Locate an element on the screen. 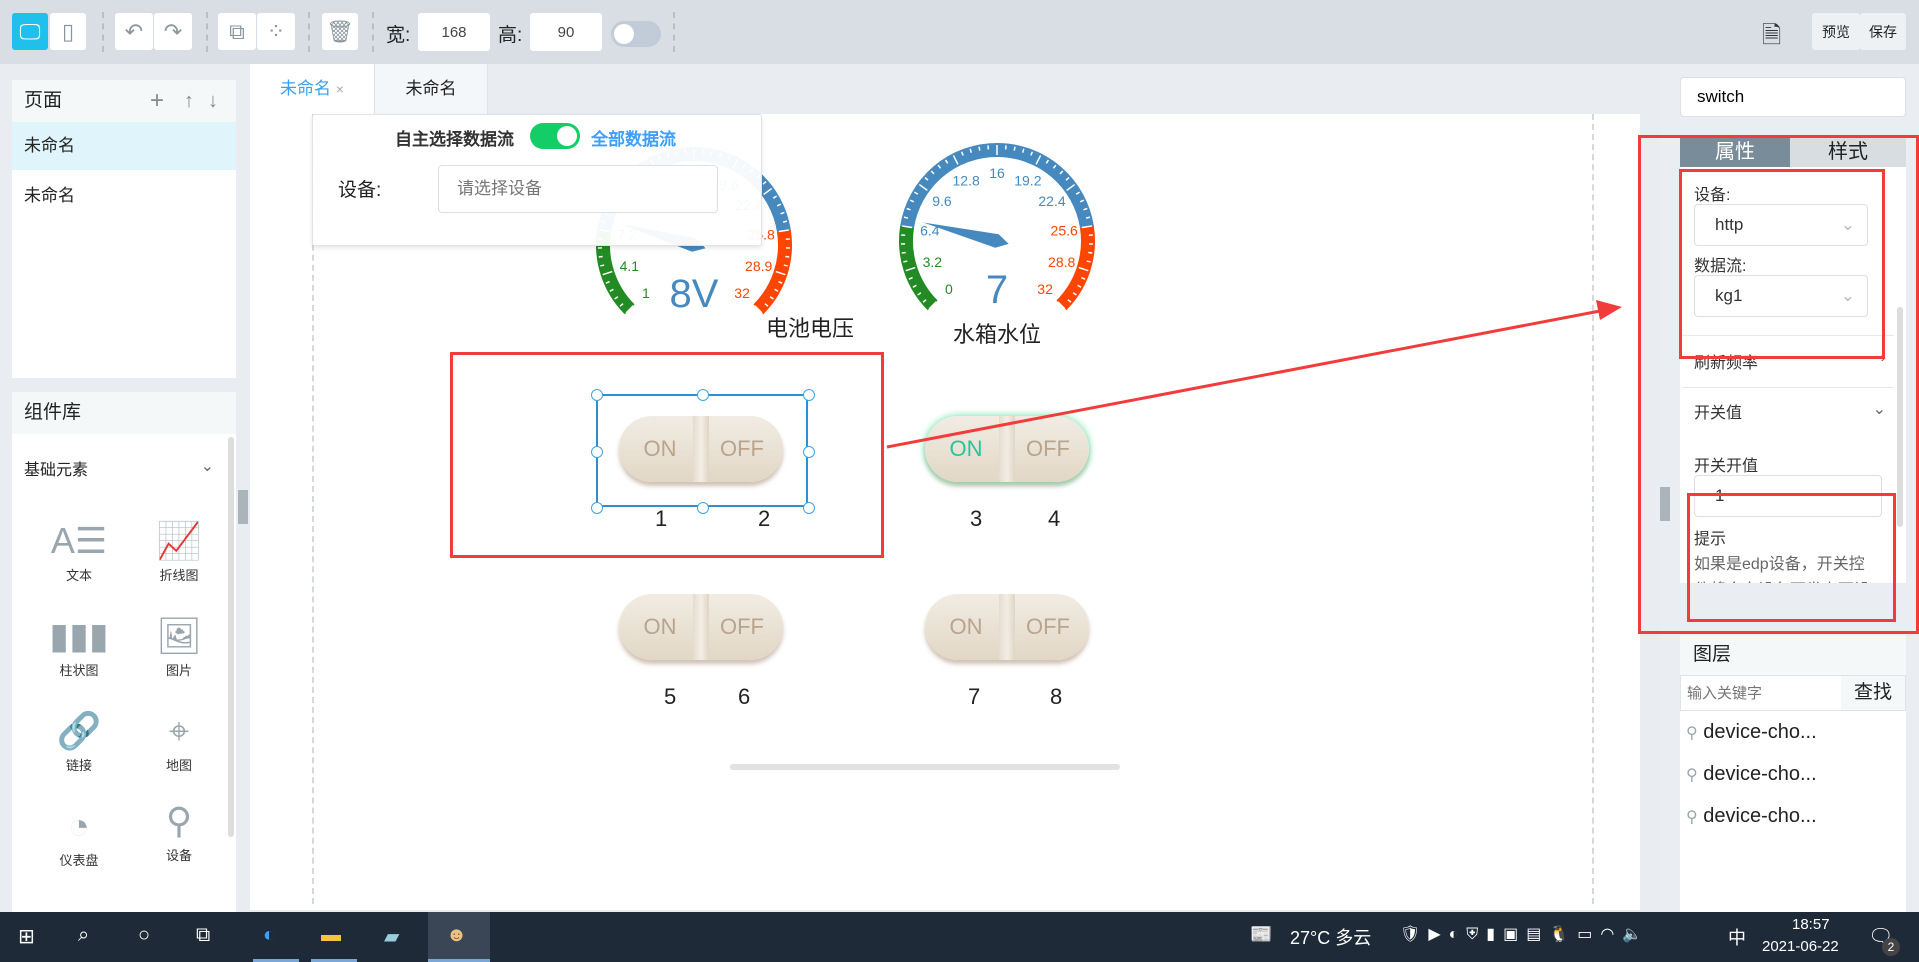  layer-search-input is located at coordinates (1761, 693).